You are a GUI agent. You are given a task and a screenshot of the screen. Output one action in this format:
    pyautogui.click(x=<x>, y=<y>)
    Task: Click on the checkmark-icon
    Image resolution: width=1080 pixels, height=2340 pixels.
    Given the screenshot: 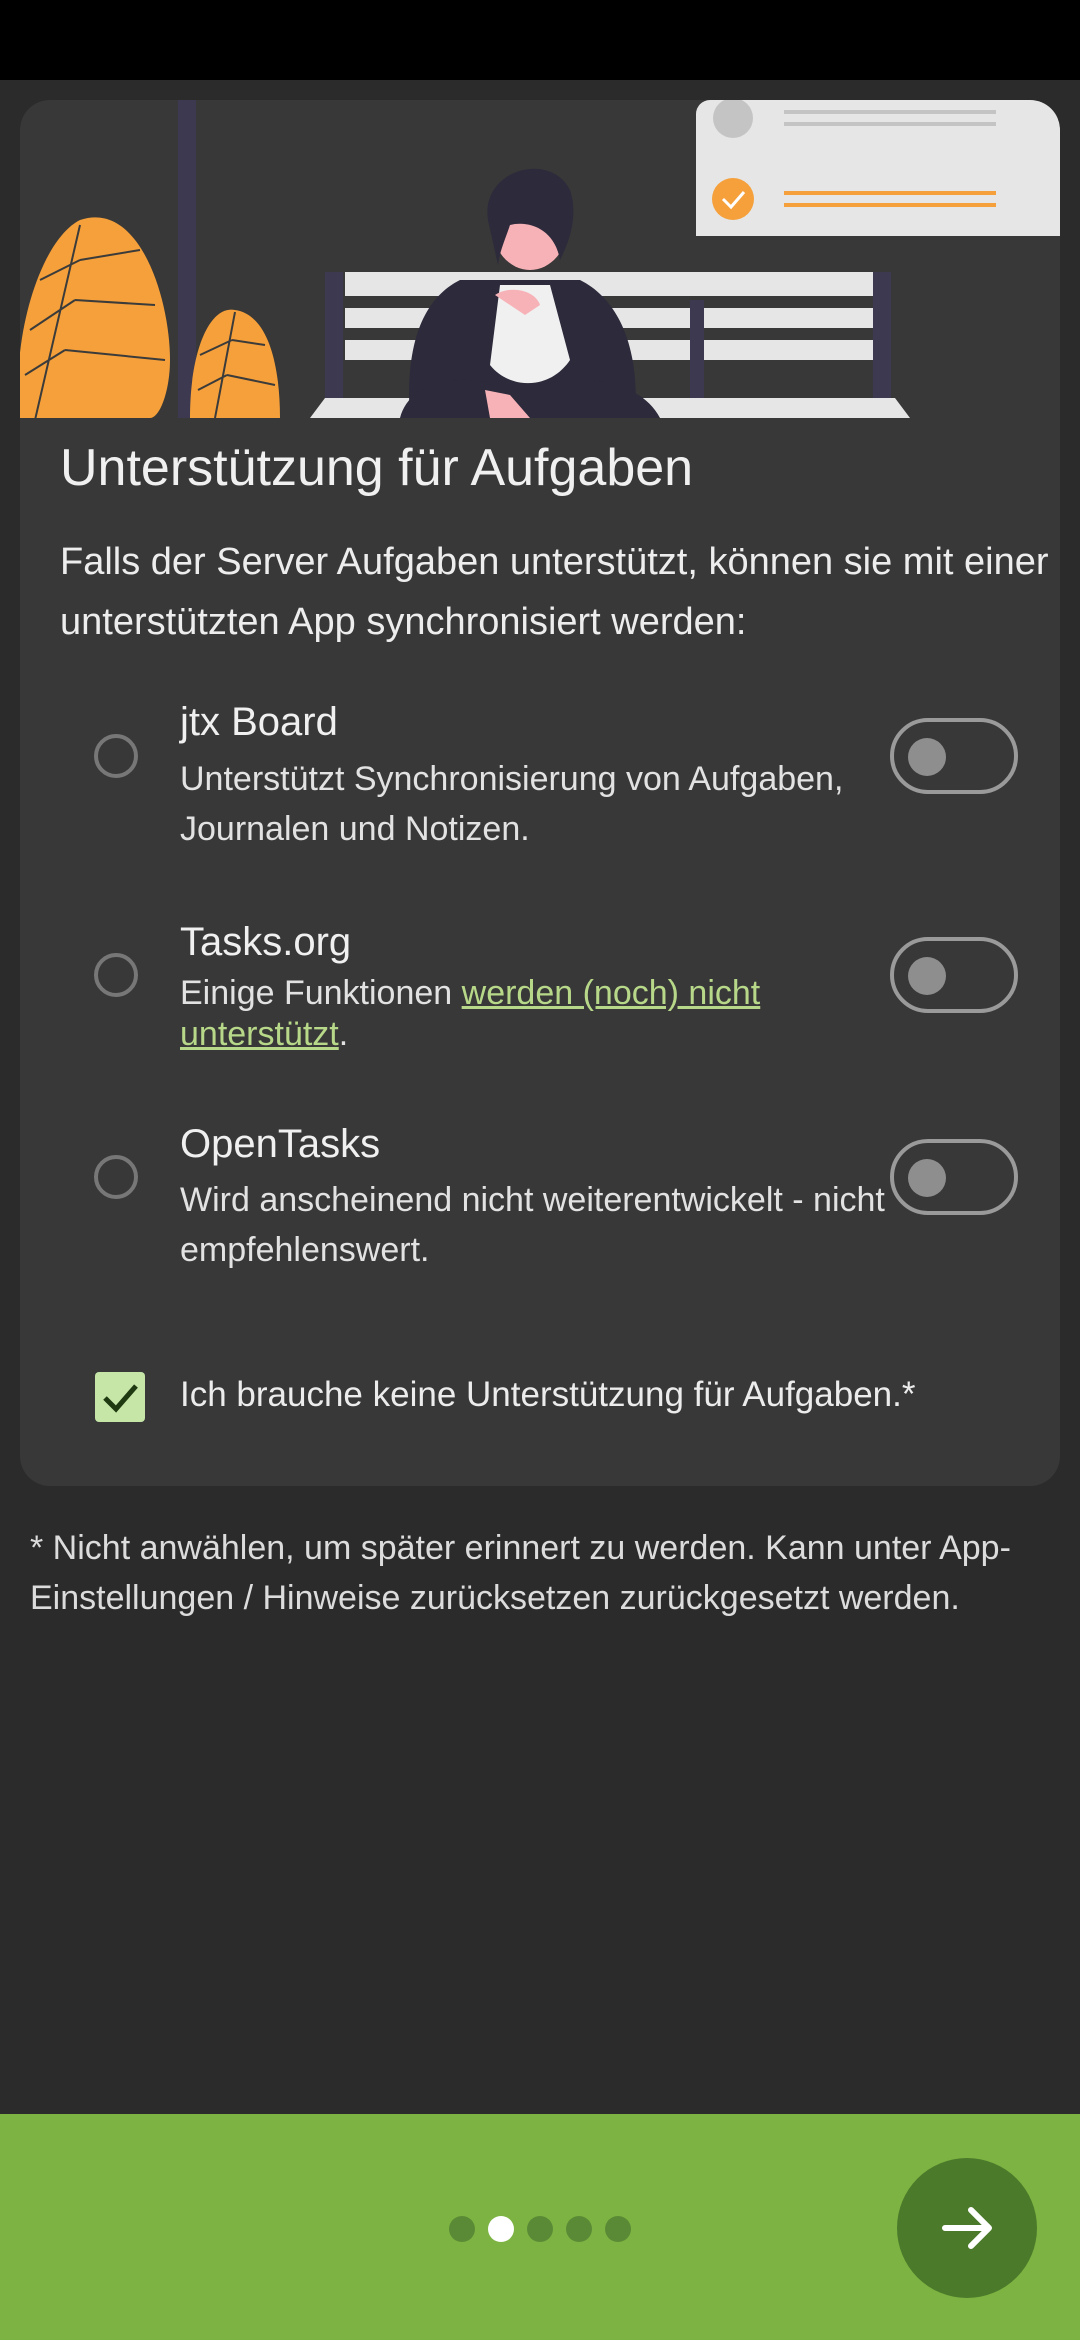 What is the action you would take?
    pyautogui.click(x=120, y=1398)
    